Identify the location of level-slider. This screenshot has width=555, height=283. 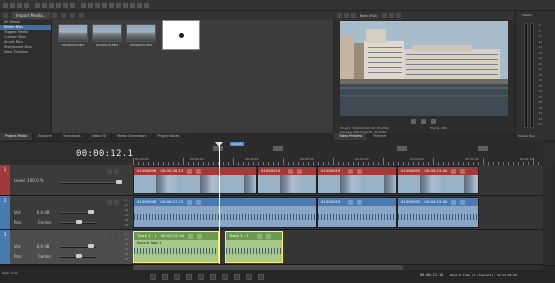
(89, 183).